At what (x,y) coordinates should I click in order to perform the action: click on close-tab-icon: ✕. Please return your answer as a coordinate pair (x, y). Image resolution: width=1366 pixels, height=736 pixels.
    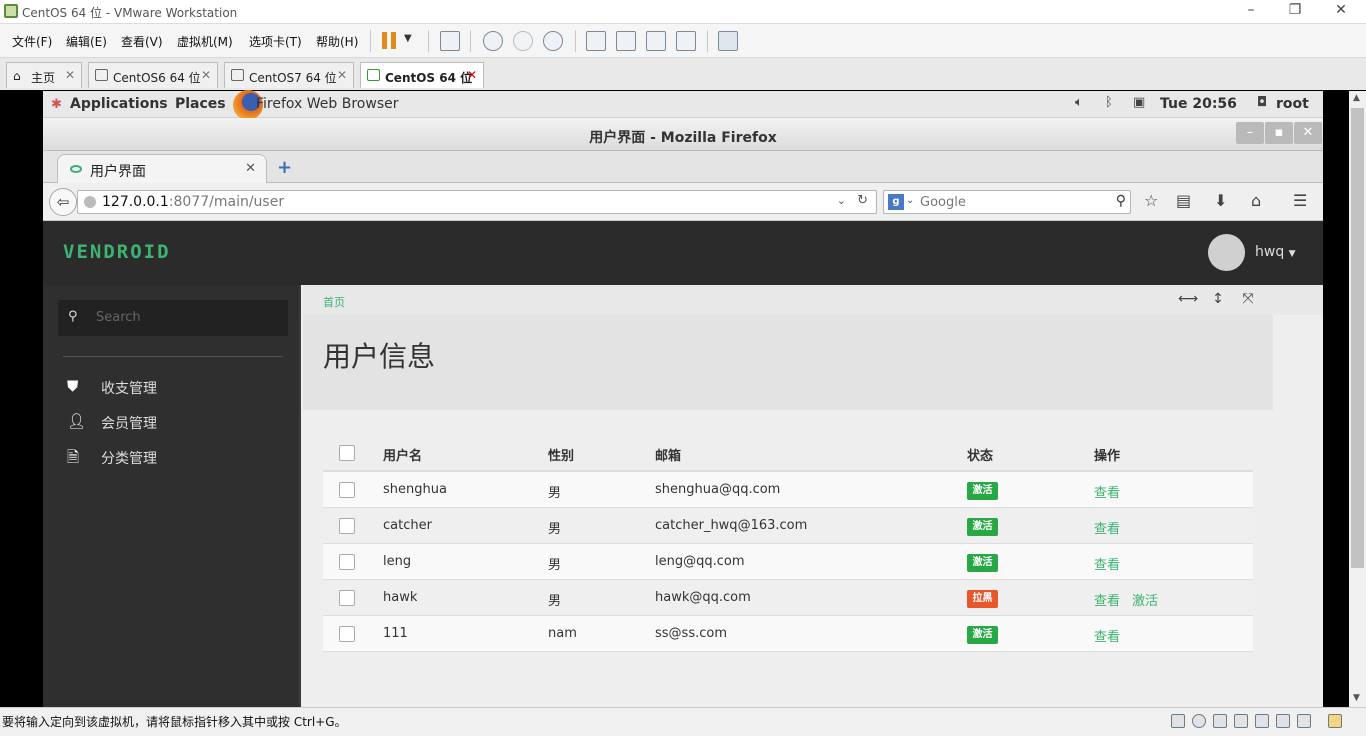
    Looking at the image, I should click on (250, 168).